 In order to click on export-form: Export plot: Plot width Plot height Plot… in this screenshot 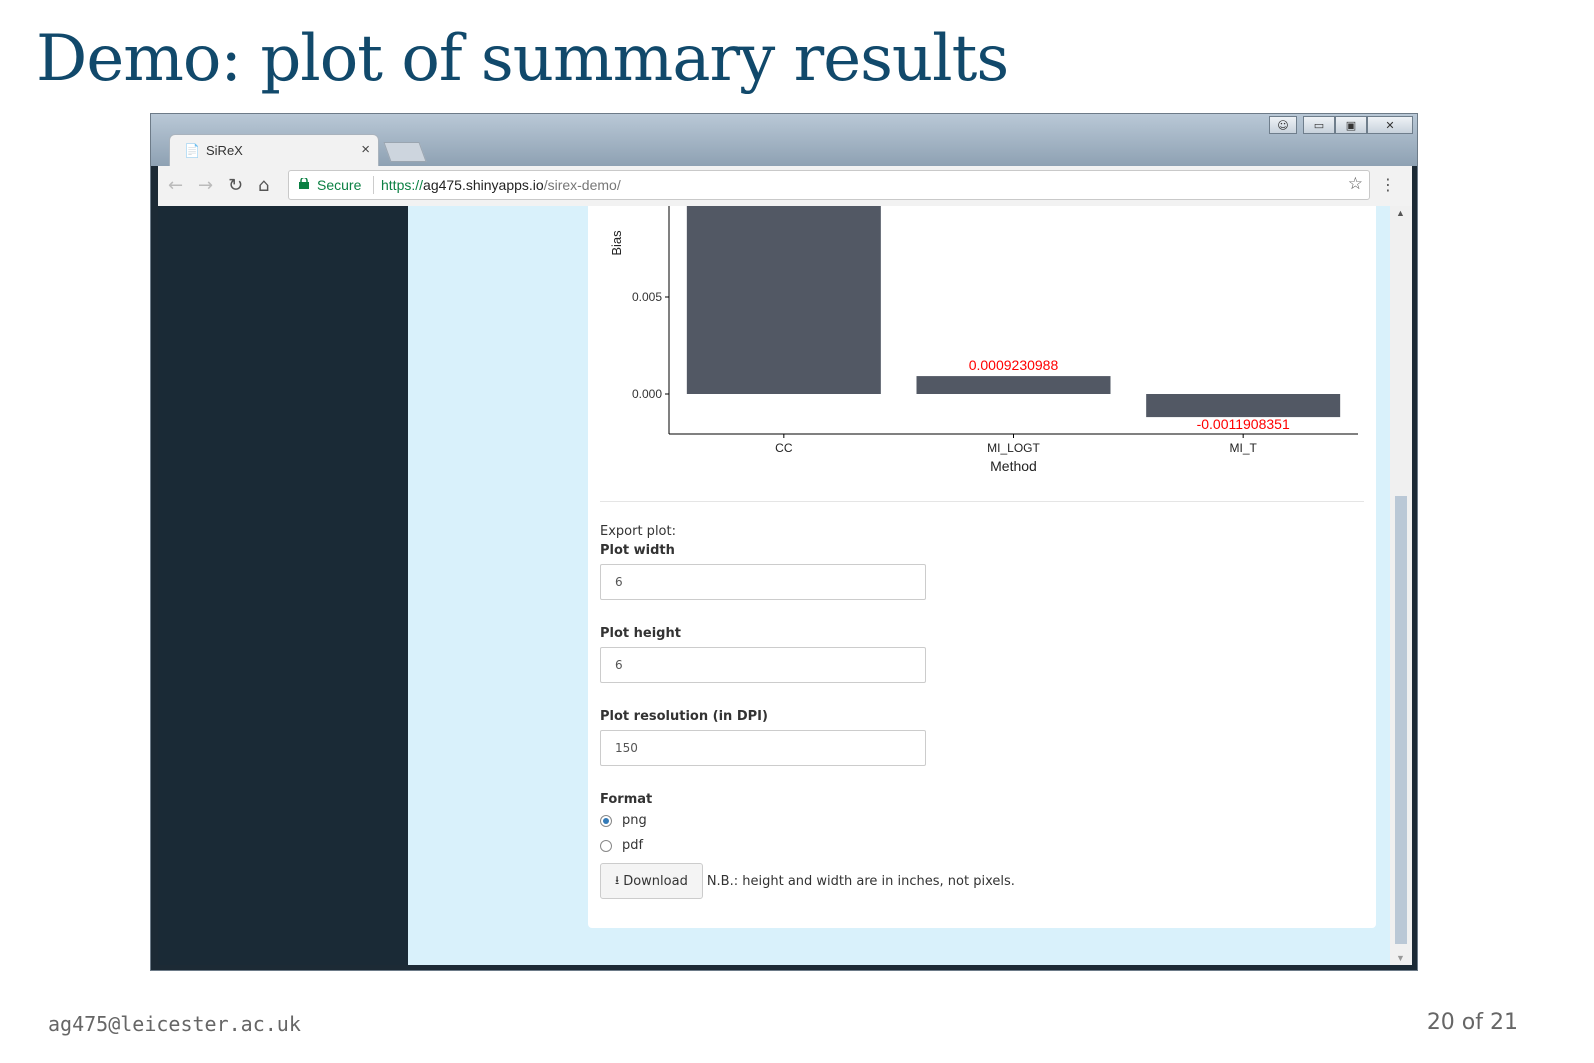, I will do `click(807, 711)`.